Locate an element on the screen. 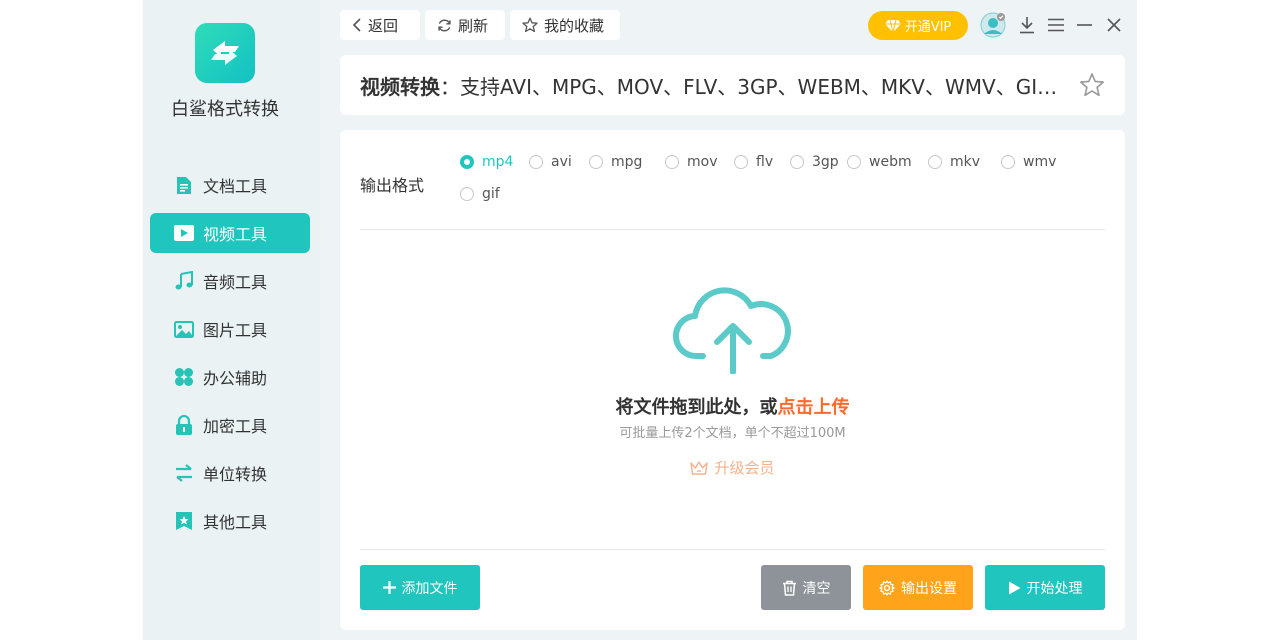 This screenshot has width=1280, height=640. avatar-icon is located at coordinates (993, 25).